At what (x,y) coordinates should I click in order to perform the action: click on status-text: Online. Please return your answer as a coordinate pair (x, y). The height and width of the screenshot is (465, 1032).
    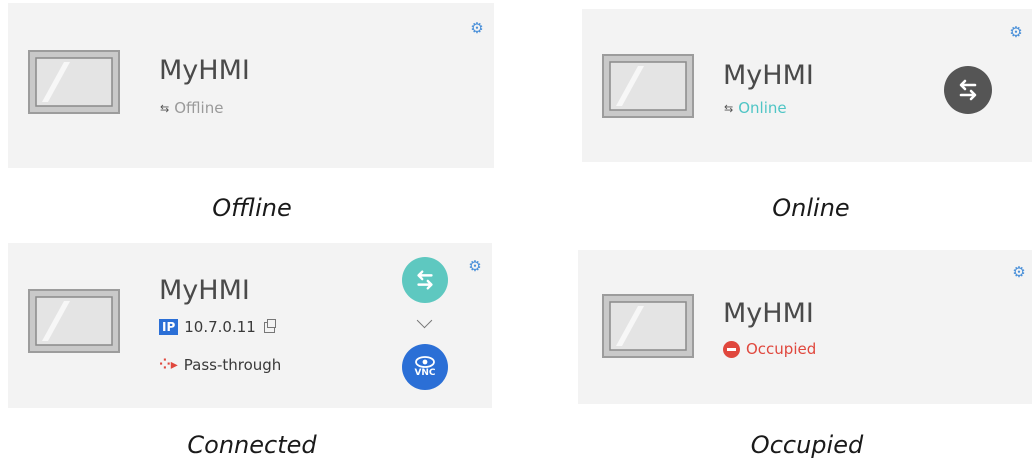
    Looking at the image, I should click on (762, 108).